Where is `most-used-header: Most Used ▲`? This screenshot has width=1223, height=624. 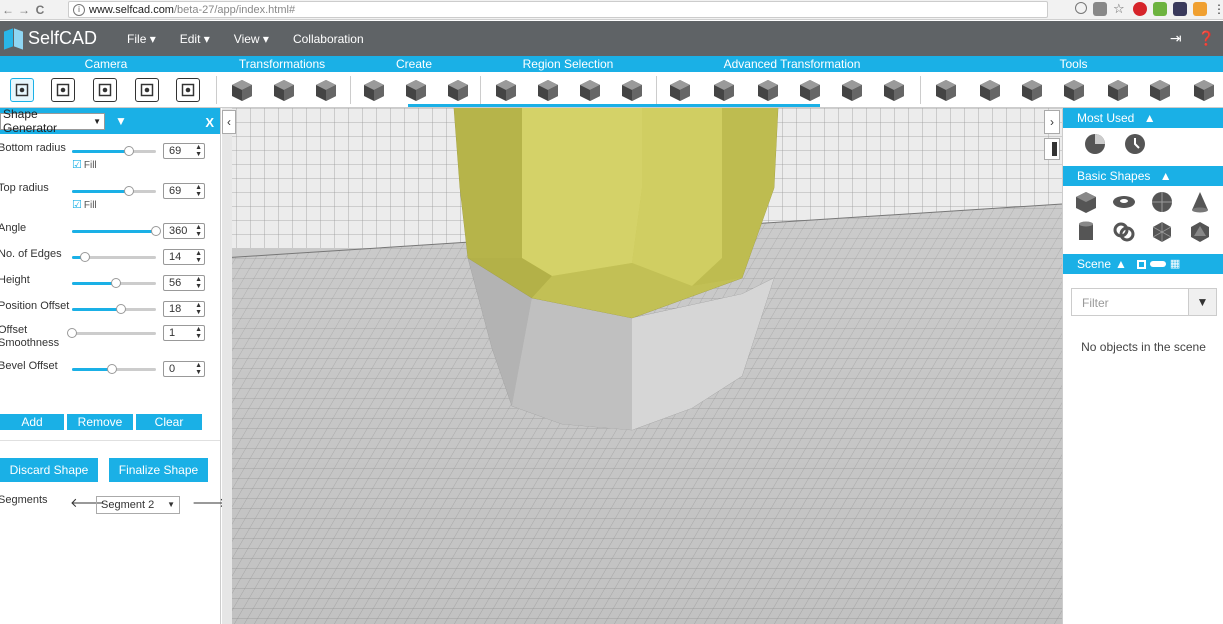
most-used-header: Most Used ▲ is located at coordinates (1143, 118).